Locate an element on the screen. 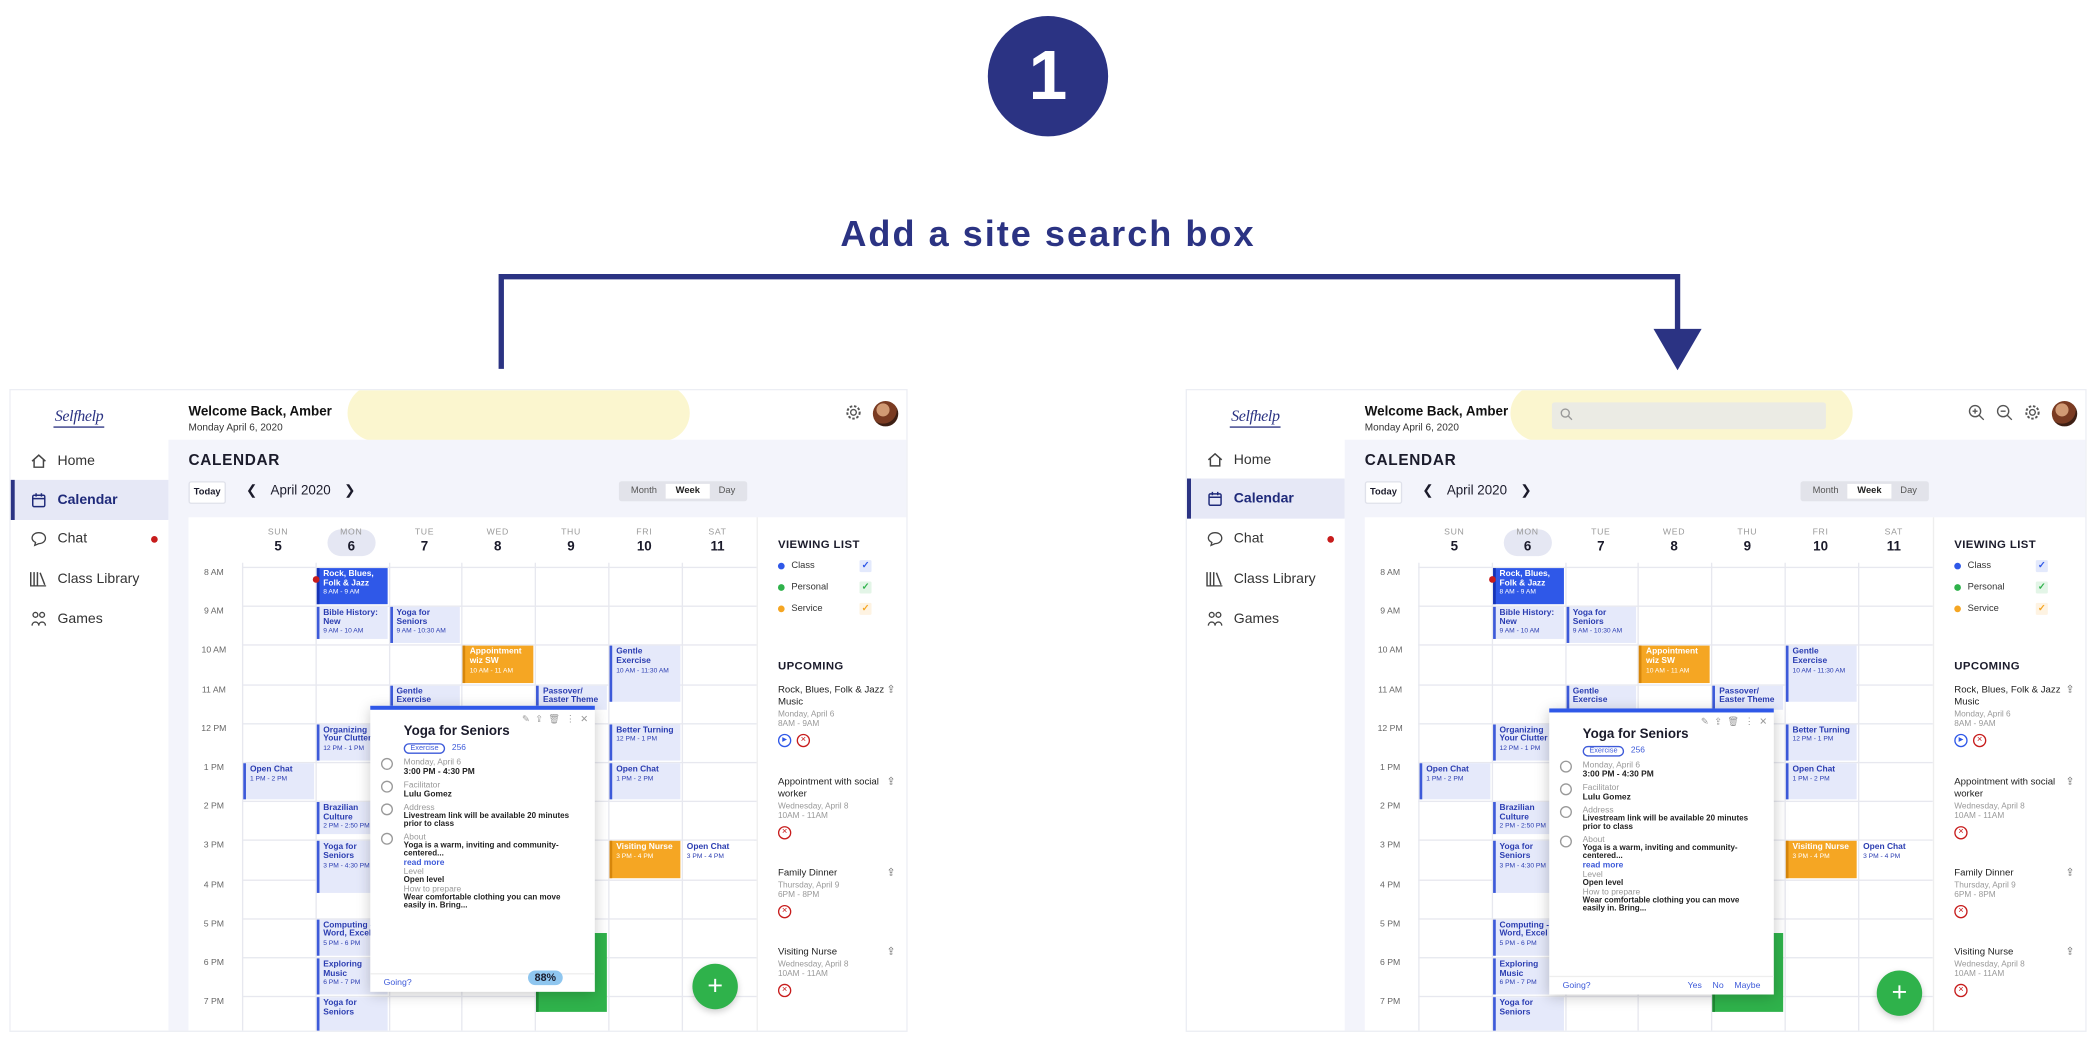 The image size is (2096, 1054). edit-icon: ✎ is located at coordinates (526, 719).